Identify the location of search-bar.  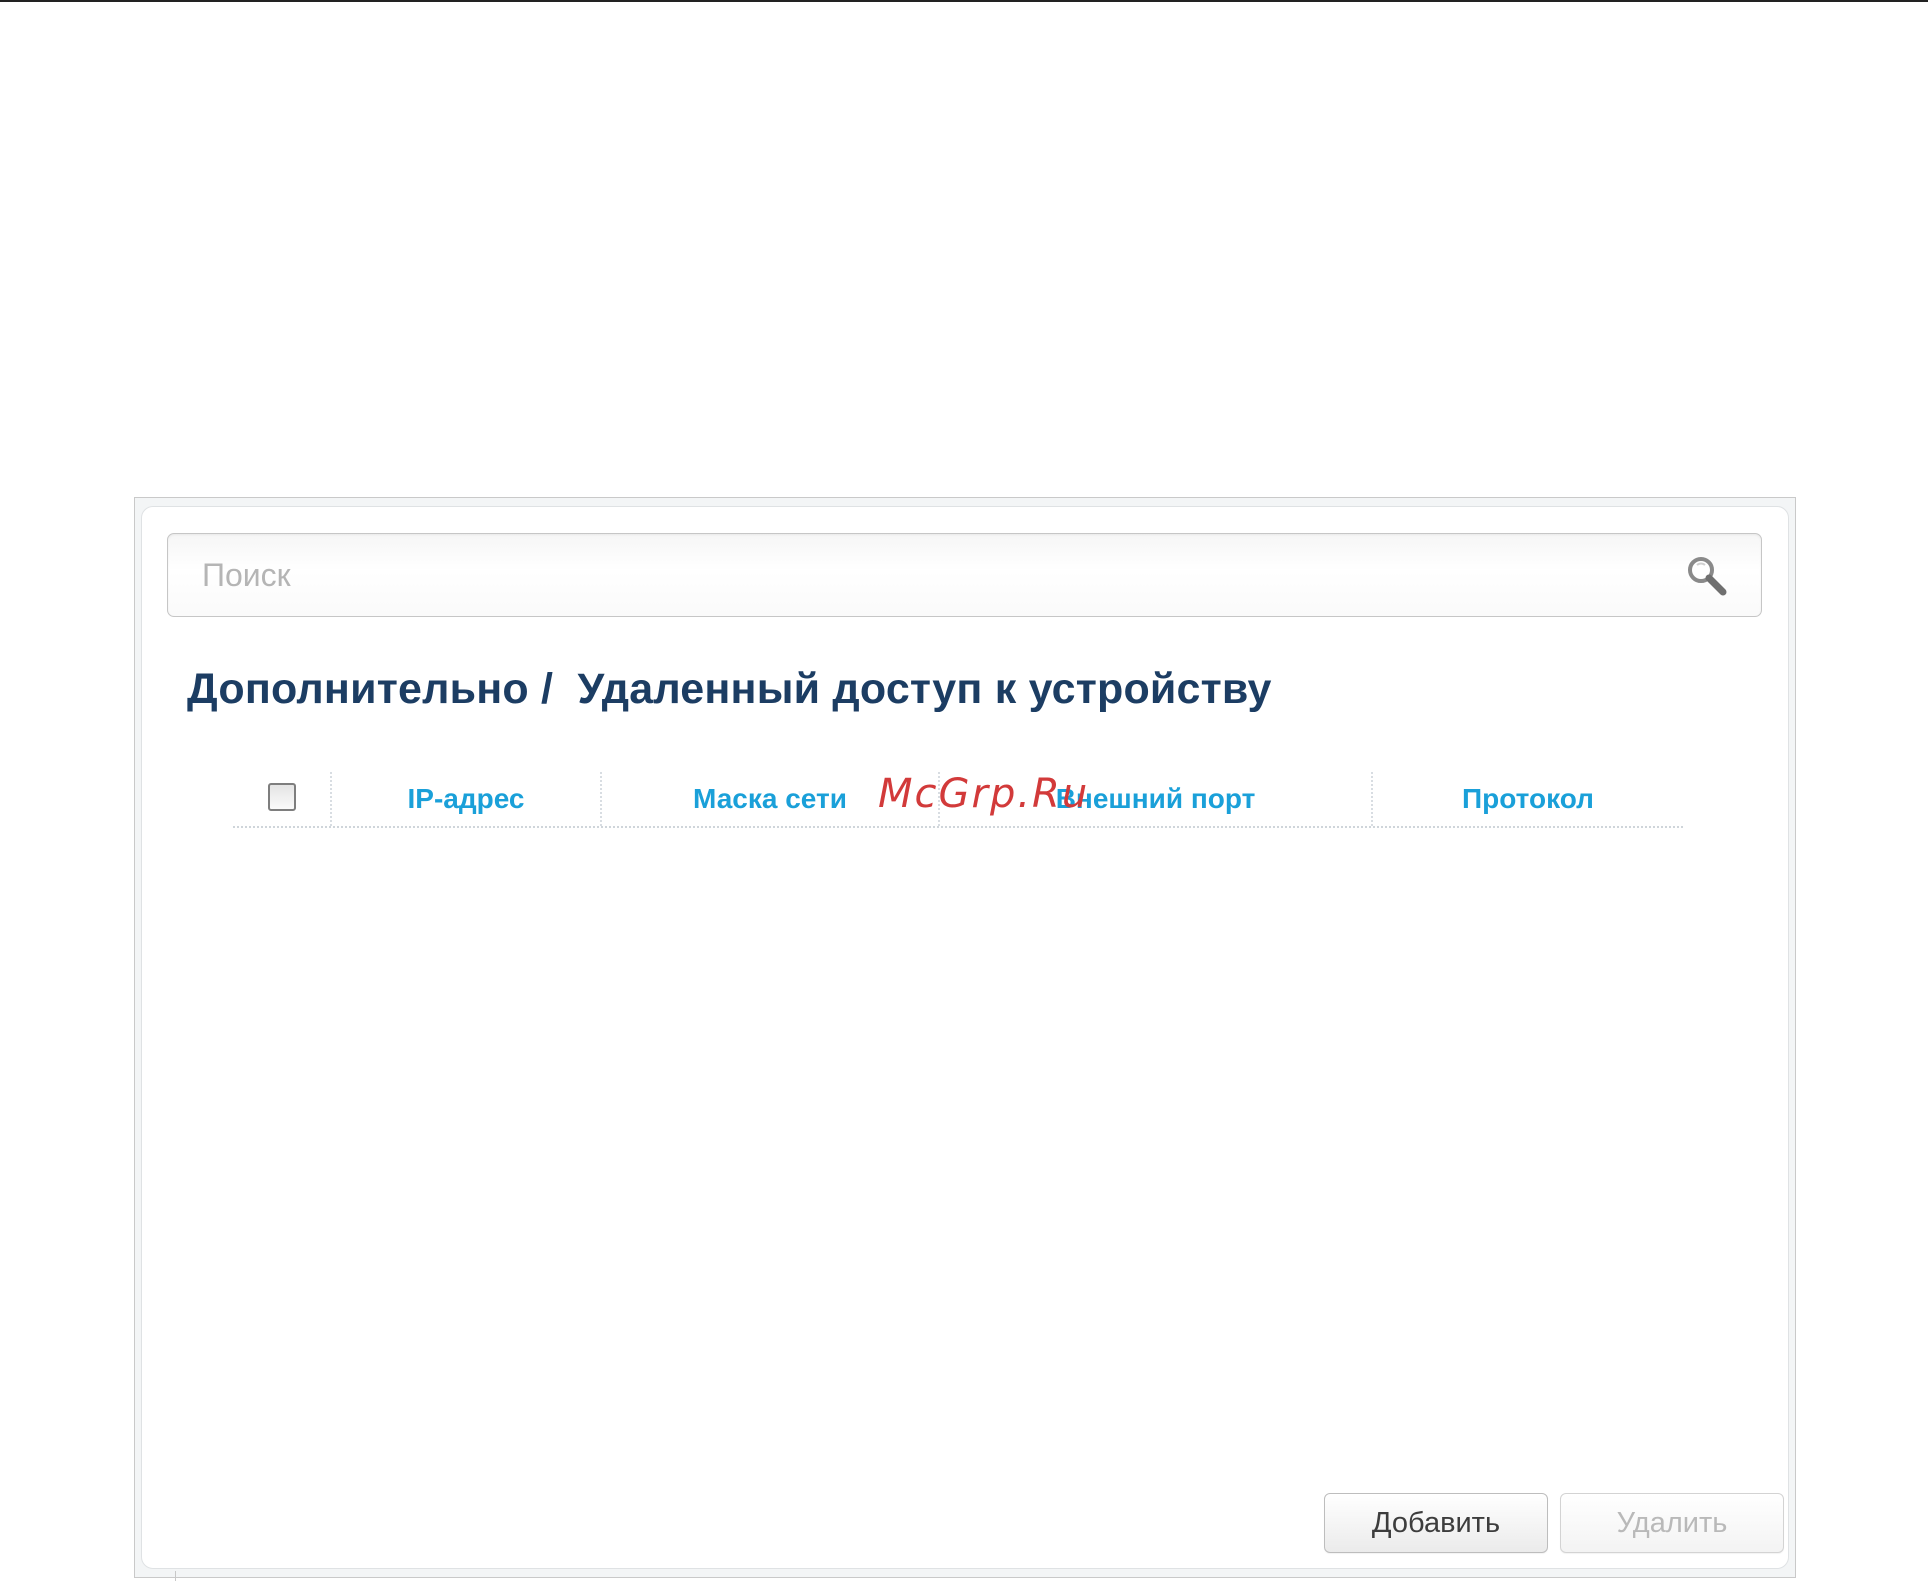
(964, 575).